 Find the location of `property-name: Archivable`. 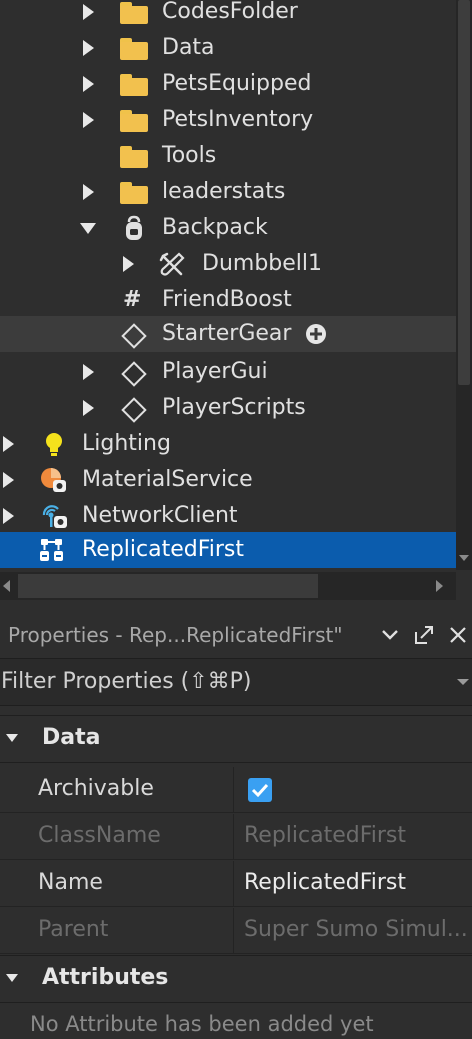

property-name: Archivable is located at coordinates (96, 788).